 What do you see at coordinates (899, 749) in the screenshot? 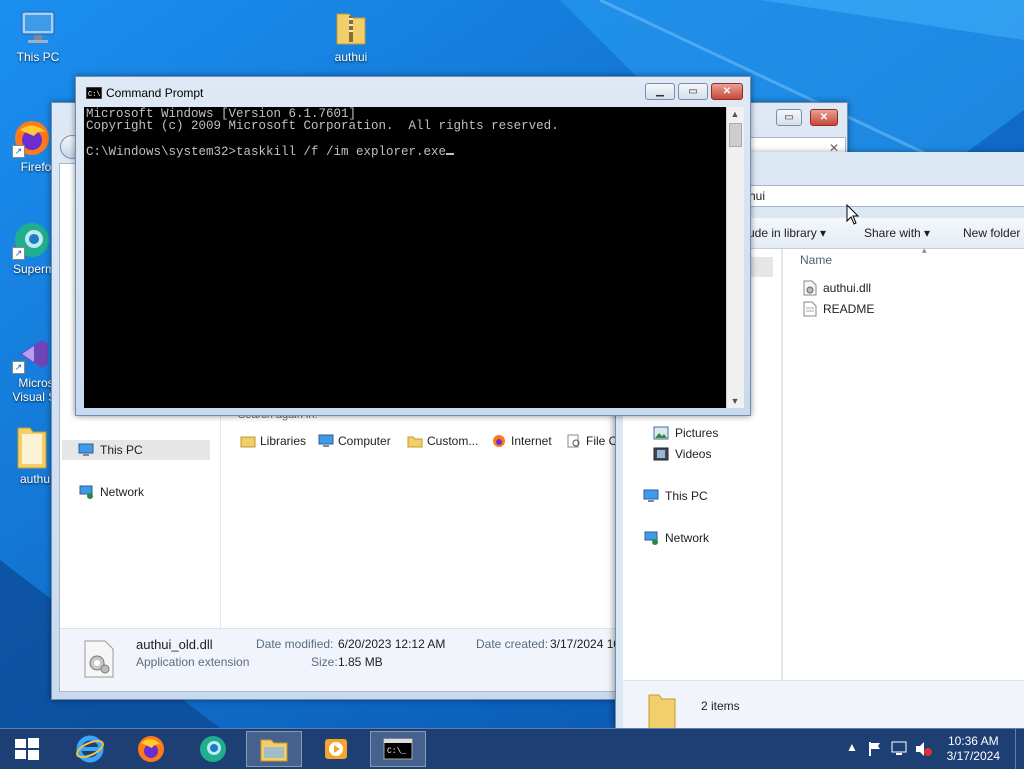
I see `network-status-icon` at bounding box center [899, 749].